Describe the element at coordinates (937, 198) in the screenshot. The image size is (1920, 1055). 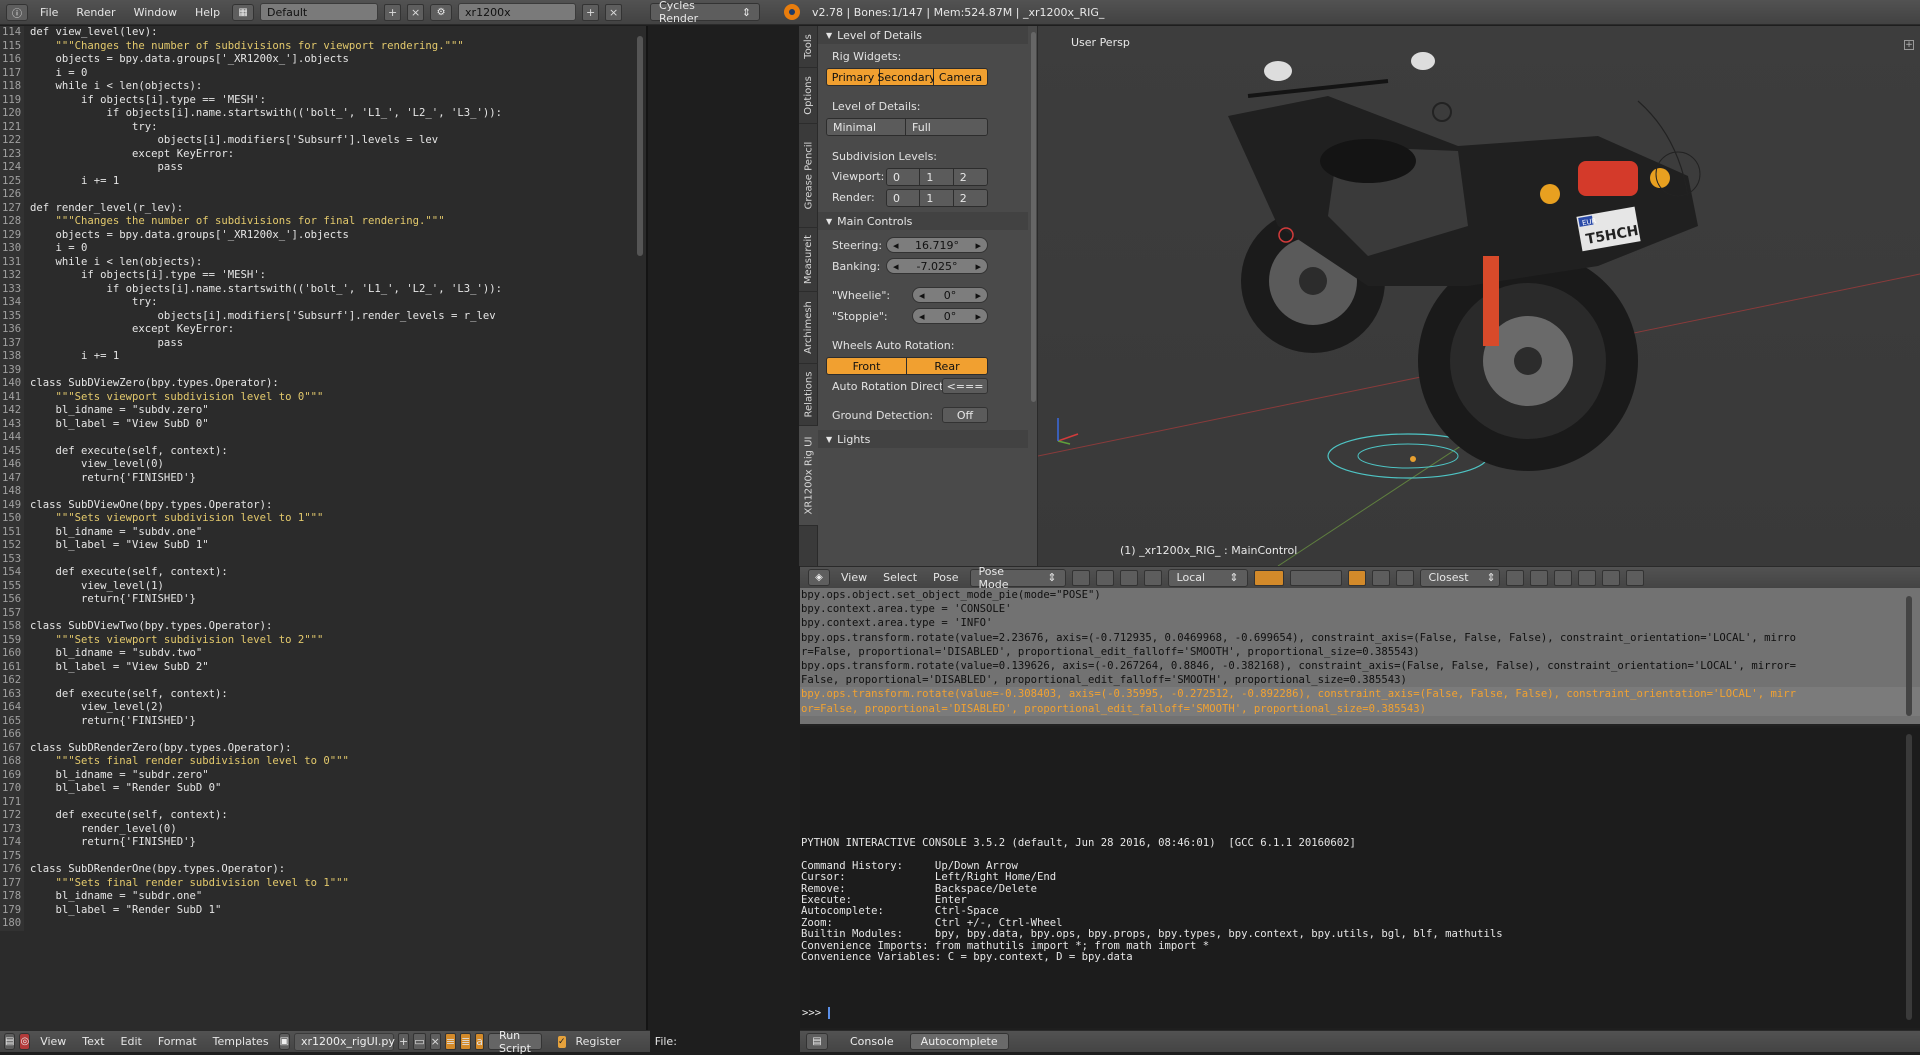
I see `render-level-1: 1` at that location.